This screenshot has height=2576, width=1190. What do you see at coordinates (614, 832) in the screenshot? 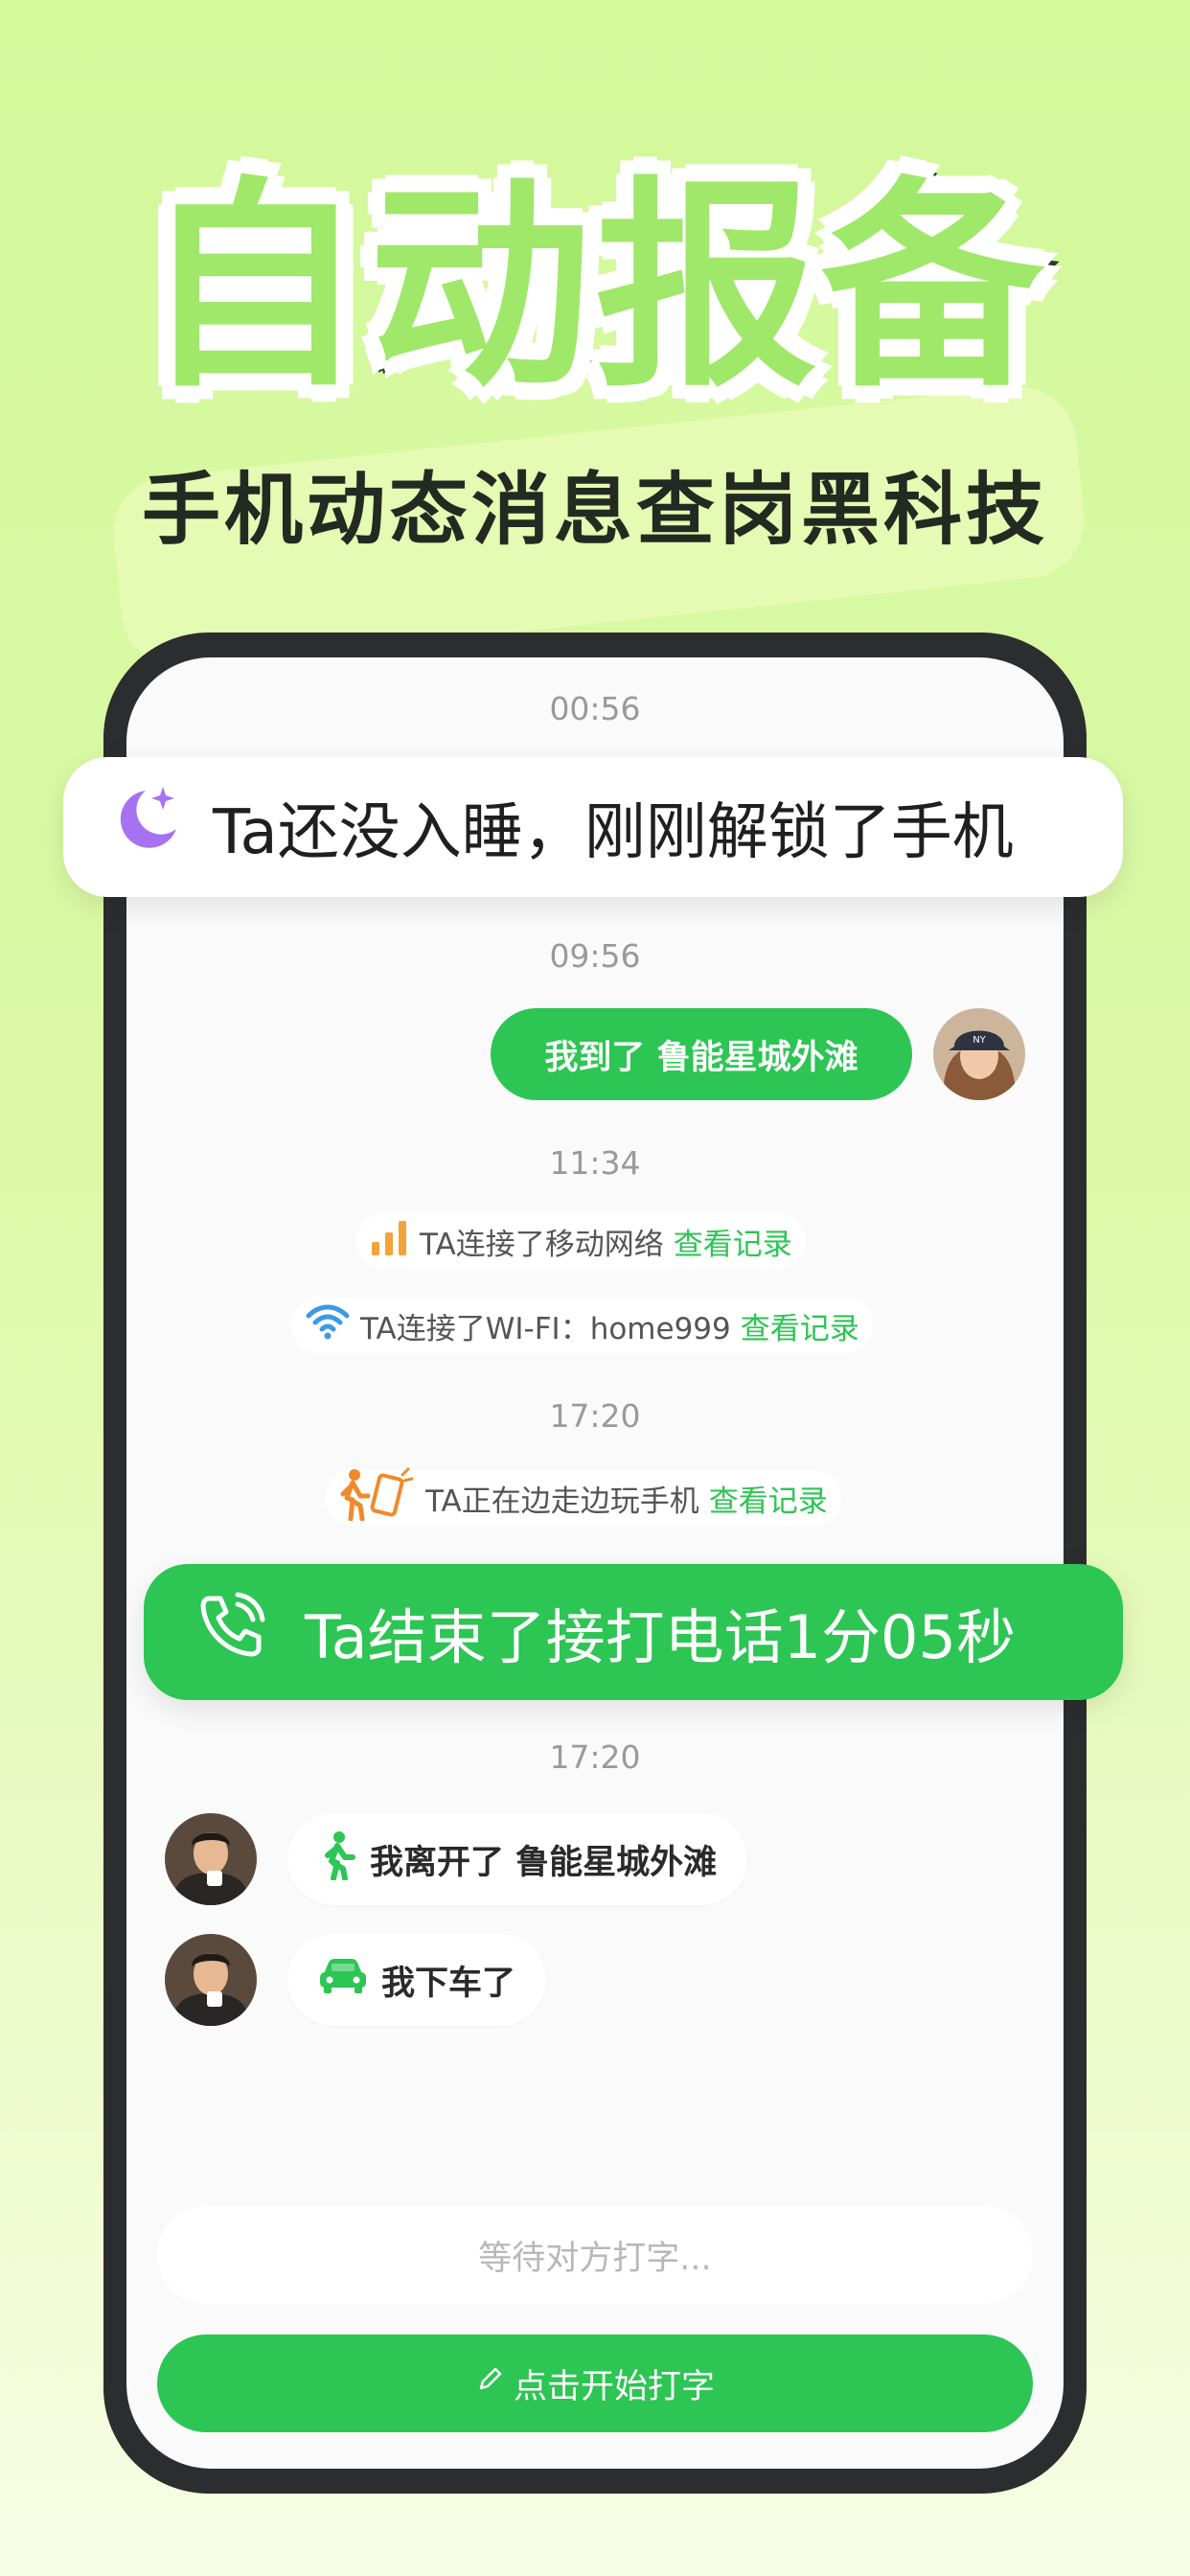
I see `sleep-status-text: Ta还没入睡，刚刚解锁了手机` at bounding box center [614, 832].